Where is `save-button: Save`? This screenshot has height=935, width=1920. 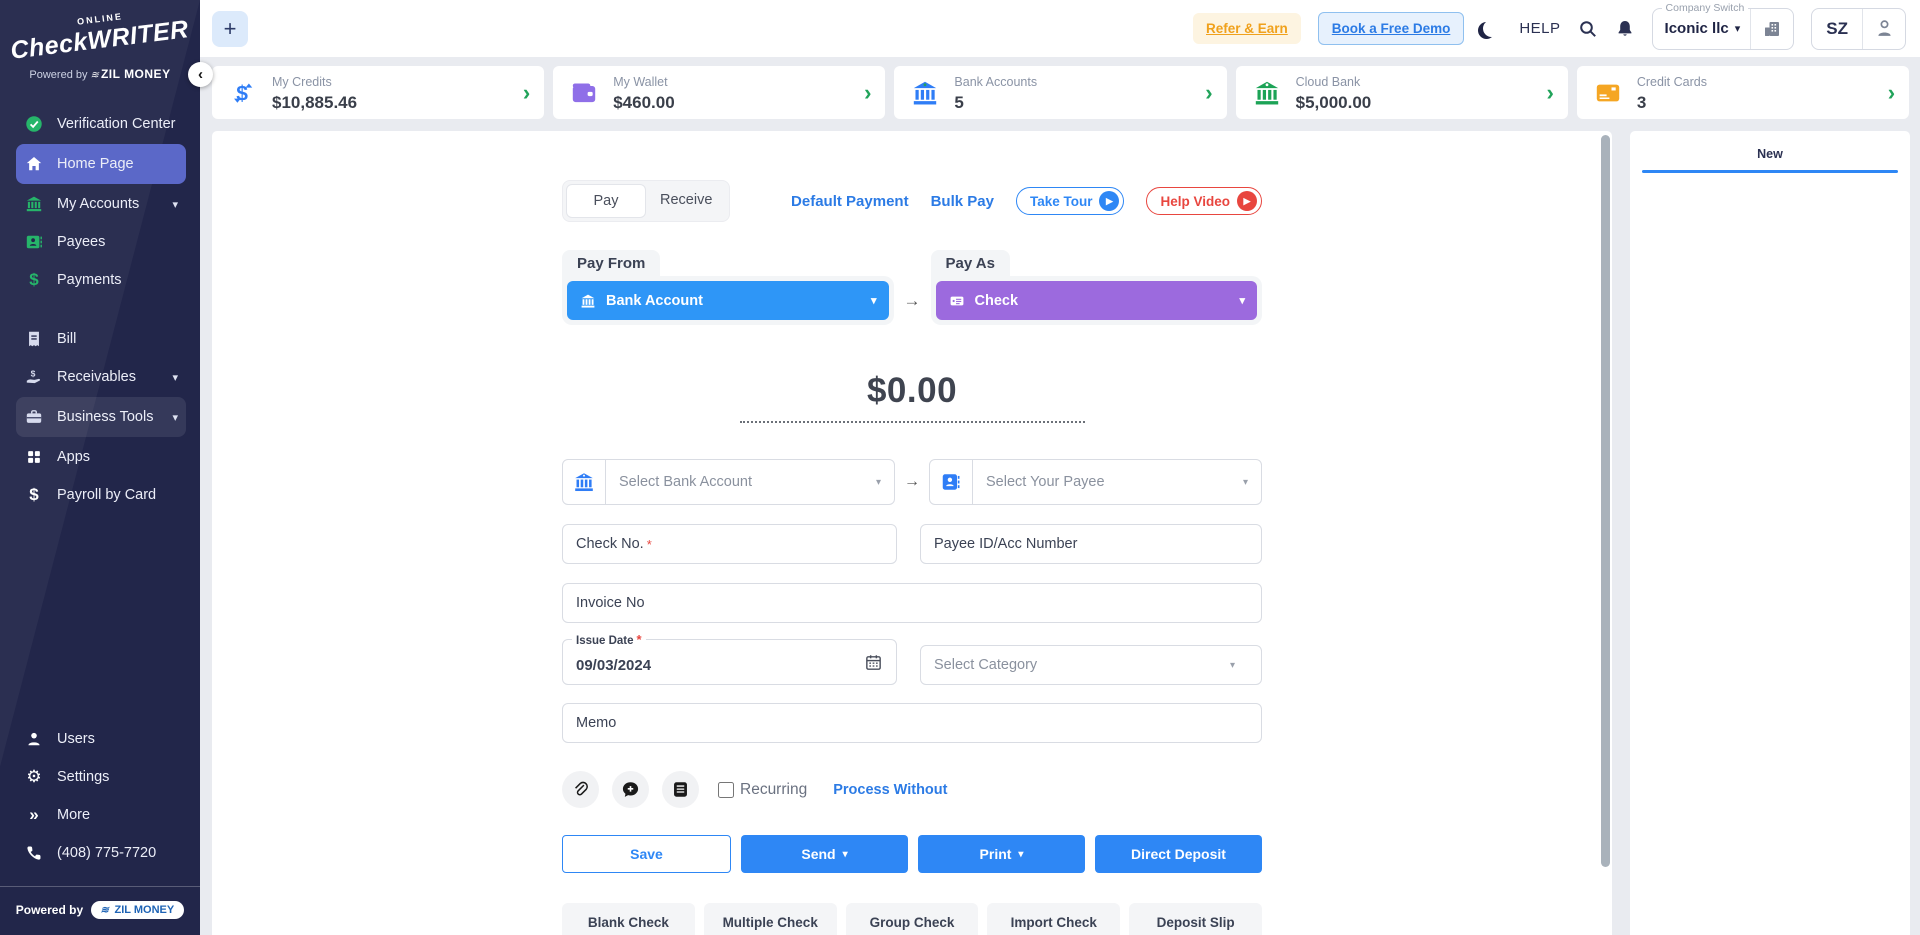
save-button: Save is located at coordinates (646, 854).